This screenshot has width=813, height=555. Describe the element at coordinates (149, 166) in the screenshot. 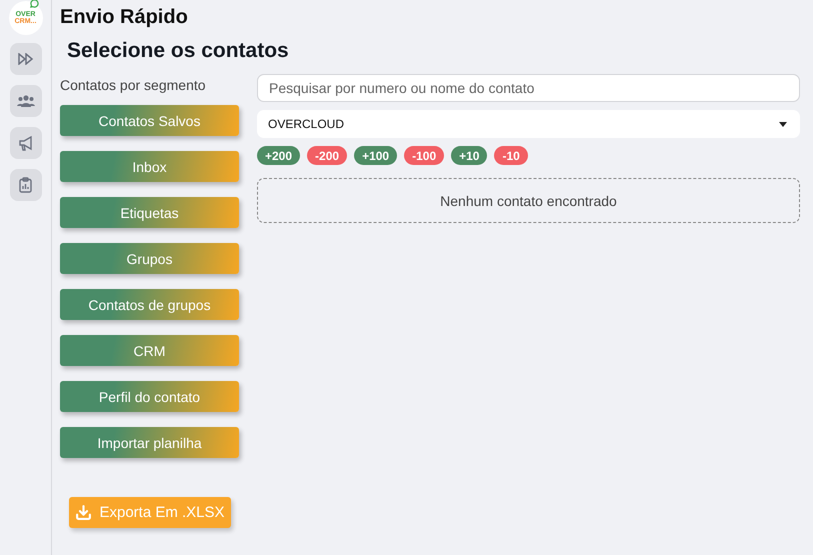

I see `segment-button: Inbox` at that location.